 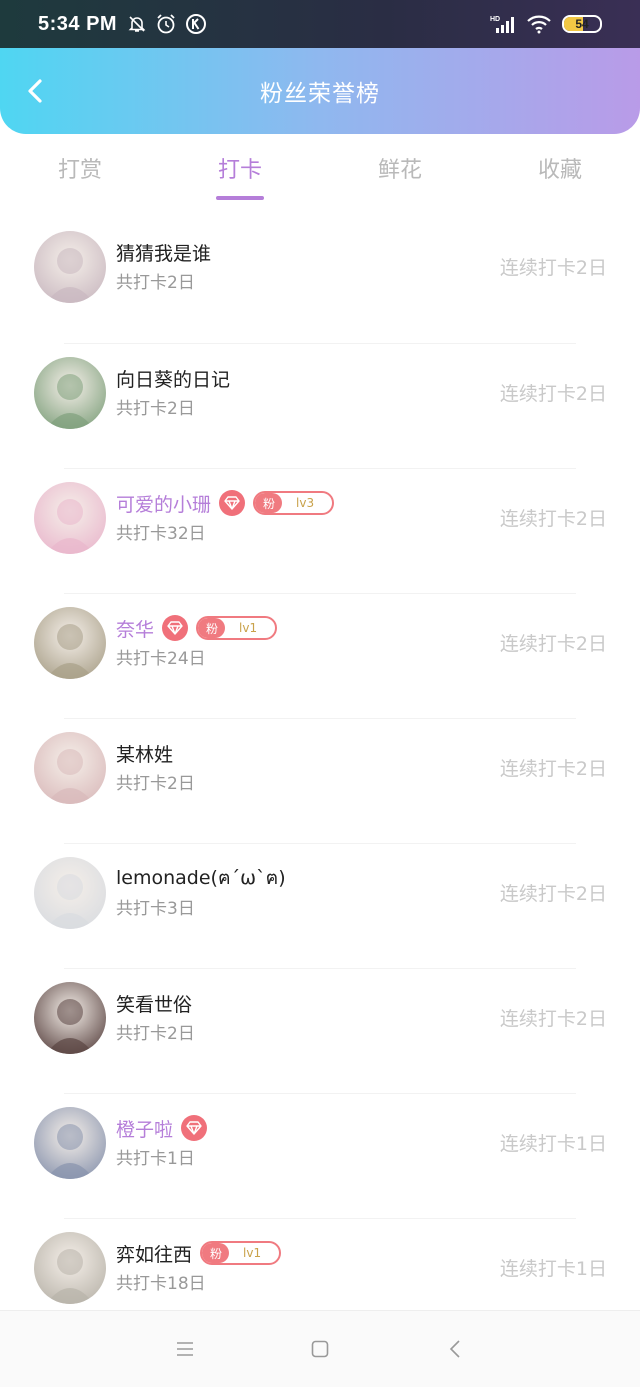 What do you see at coordinates (400, 172) in the screenshot?
I see `tab-flowers: 鲜花` at bounding box center [400, 172].